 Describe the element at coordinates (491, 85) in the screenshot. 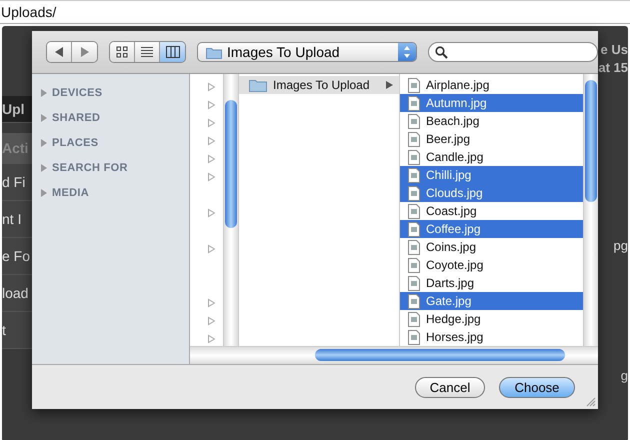

I see `file-row: Airplane.jpg` at that location.